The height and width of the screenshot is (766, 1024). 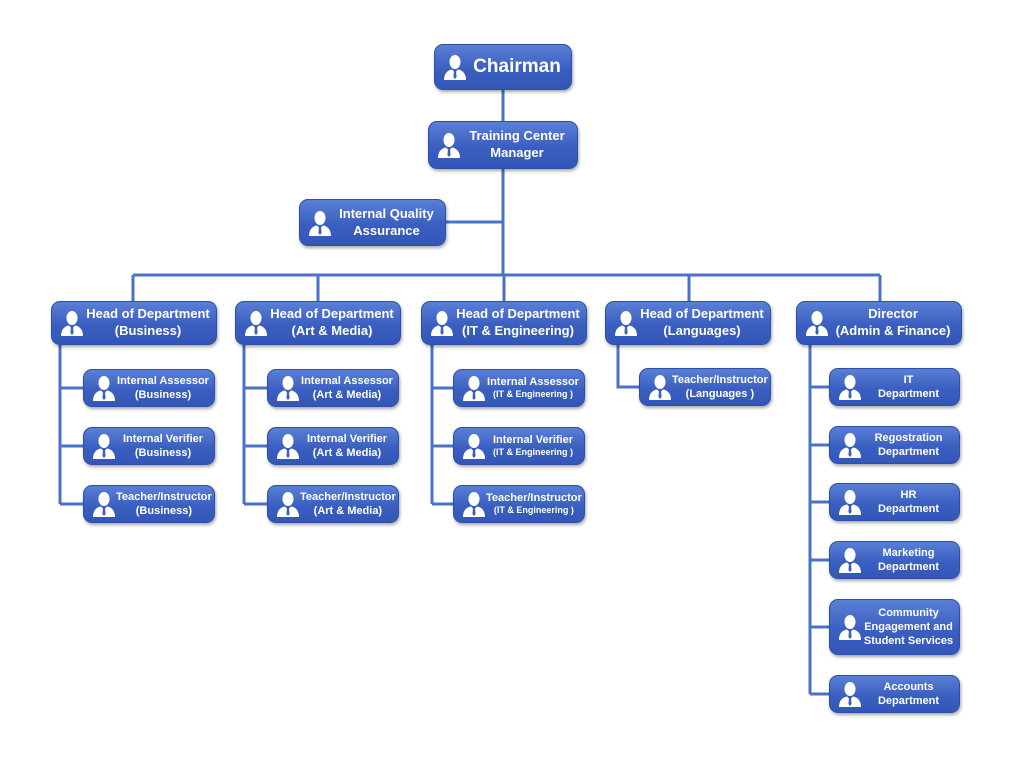 I want to click on child-node-admin: Regostration Department, so click(x=894, y=445).